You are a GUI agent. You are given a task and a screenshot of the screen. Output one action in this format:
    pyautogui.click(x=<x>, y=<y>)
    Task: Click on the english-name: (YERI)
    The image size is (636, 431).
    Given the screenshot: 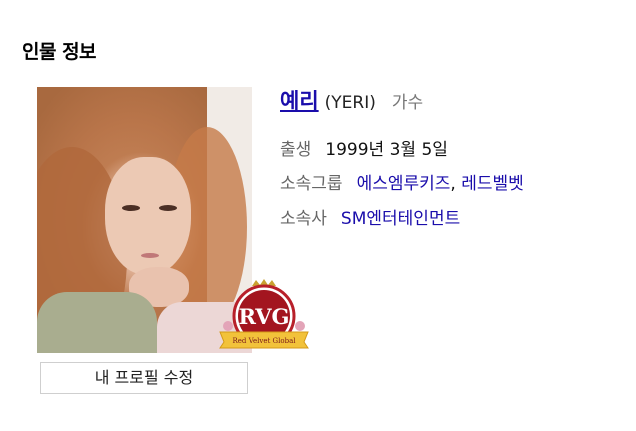 What is the action you would take?
    pyautogui.click(x=350, y=103)
    